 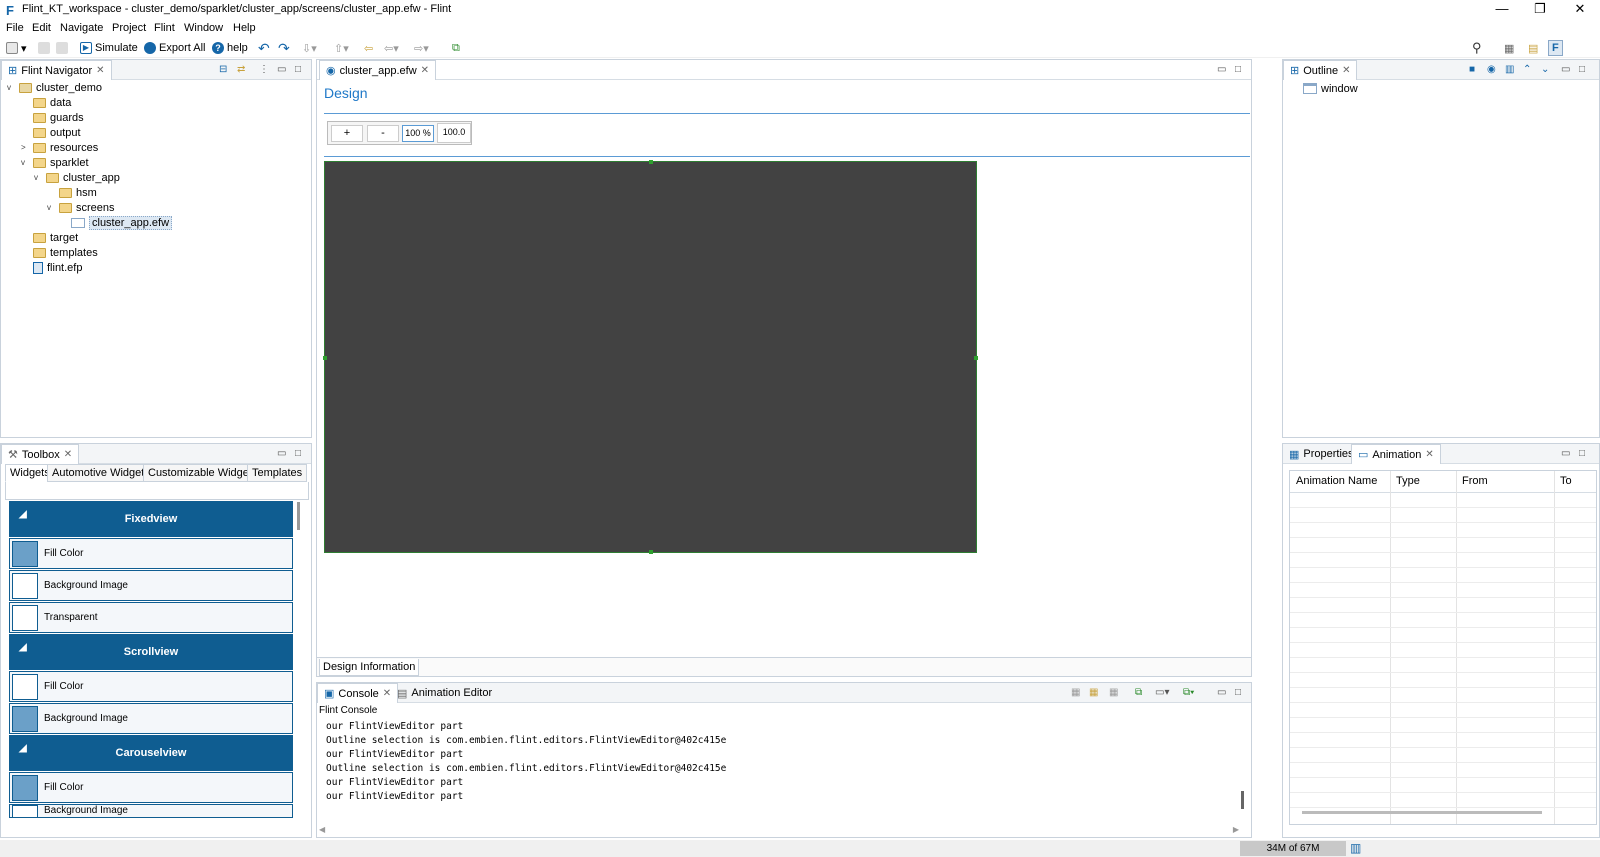 I want to click on tab-animation: ▭ Animation ✕, so click(x=1396, y=454).